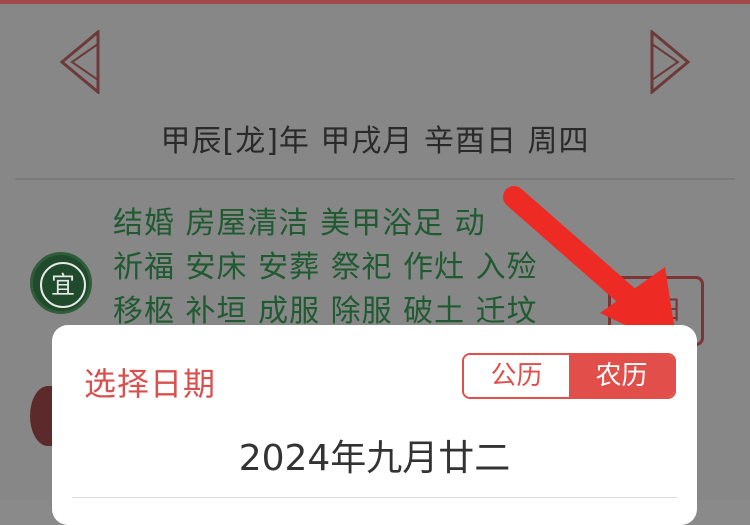  Describe the element at coordinates (375, 141) in the screenshot. I see `ganzhi-date-text: 甲辰[龙]年 甲戌月 辛酉日 周四` at that location.